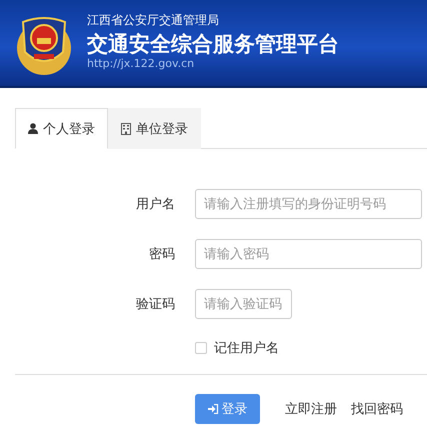 Image resolution: width=427 pixels, height=441 pixels. I want to click on field-label: 验证码, so click(155, 304).